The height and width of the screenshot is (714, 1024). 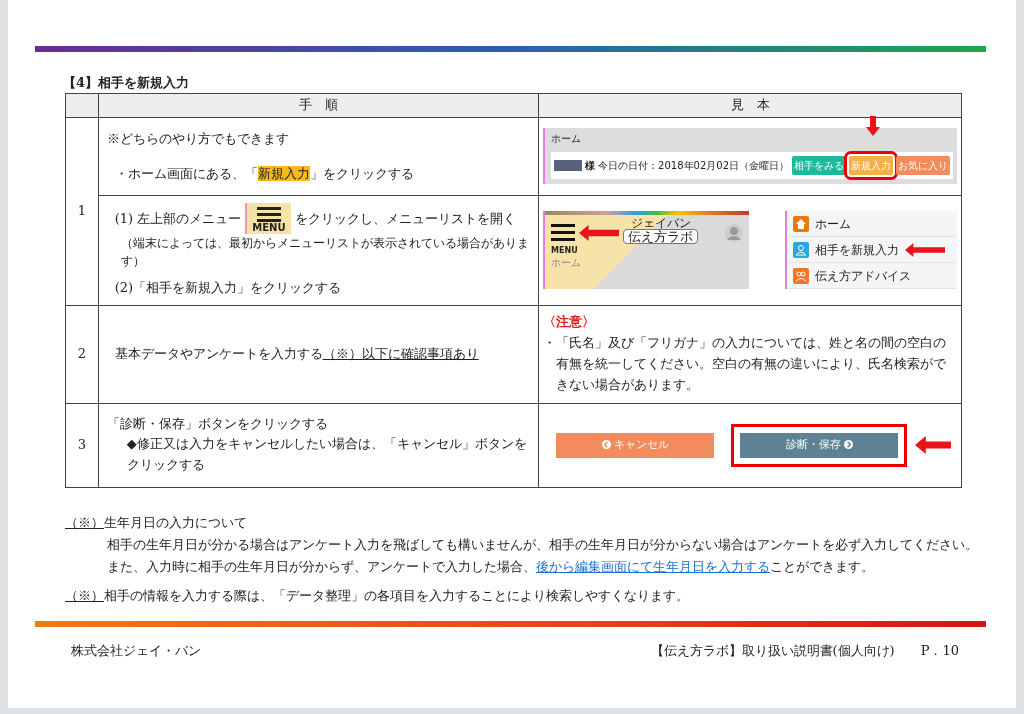 I want to click on app-logo: 伝え方ラボ, so click(x=661, y=236).